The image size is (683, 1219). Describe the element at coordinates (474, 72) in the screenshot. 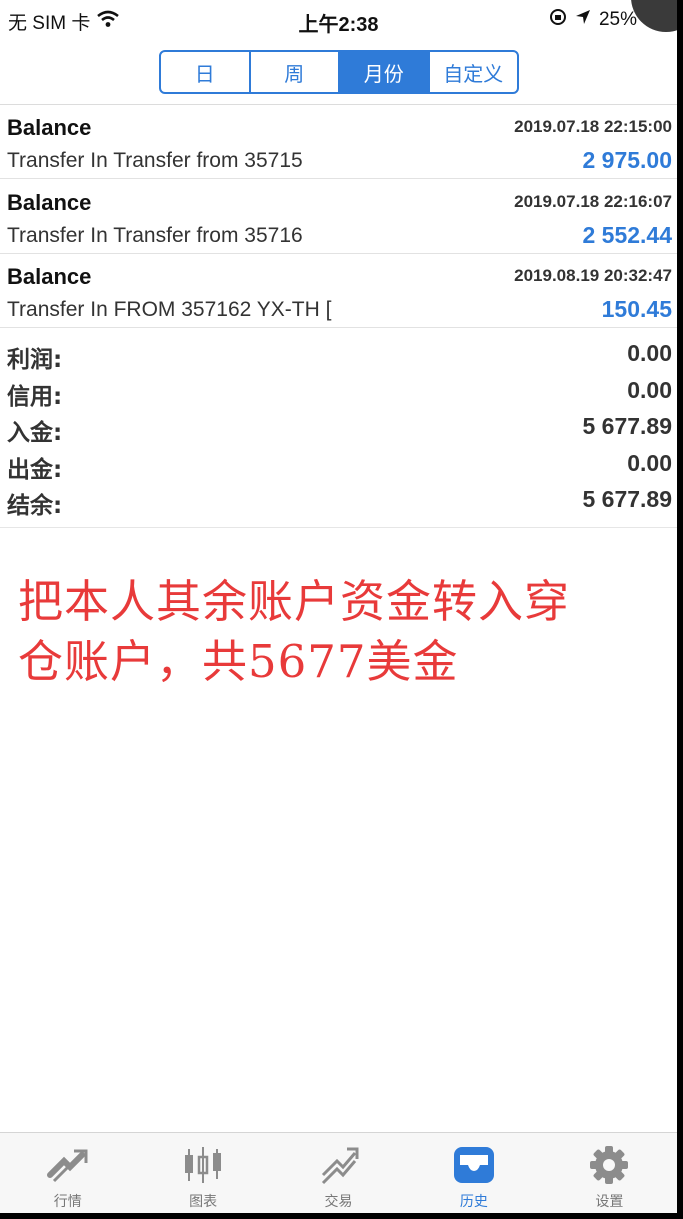

I see `tab-custom: 自定义` at that location.